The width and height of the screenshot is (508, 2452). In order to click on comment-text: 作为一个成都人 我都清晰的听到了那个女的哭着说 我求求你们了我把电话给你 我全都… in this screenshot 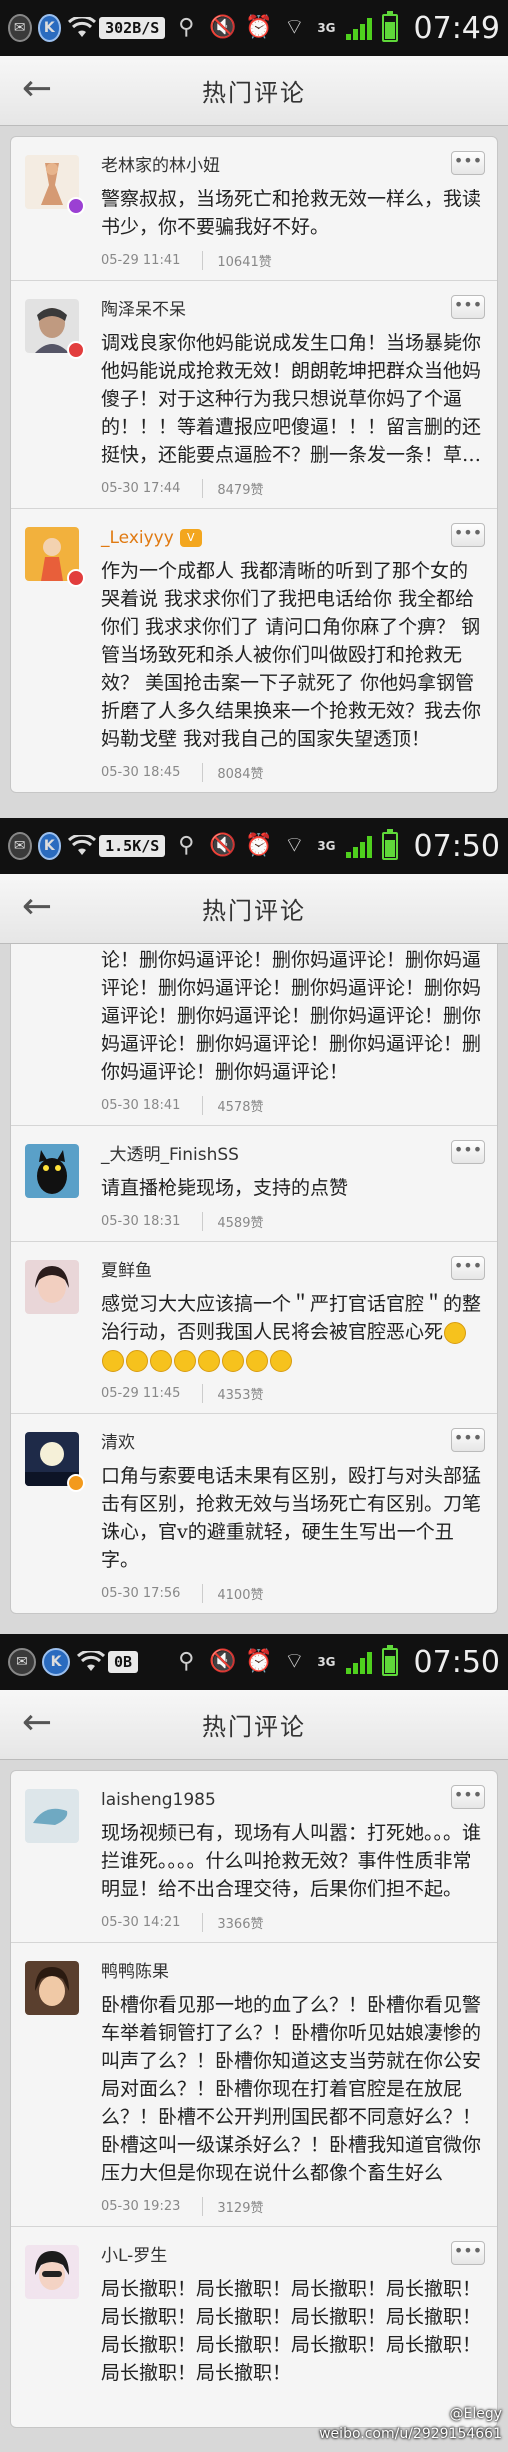, I will do `click(291, 655)`.